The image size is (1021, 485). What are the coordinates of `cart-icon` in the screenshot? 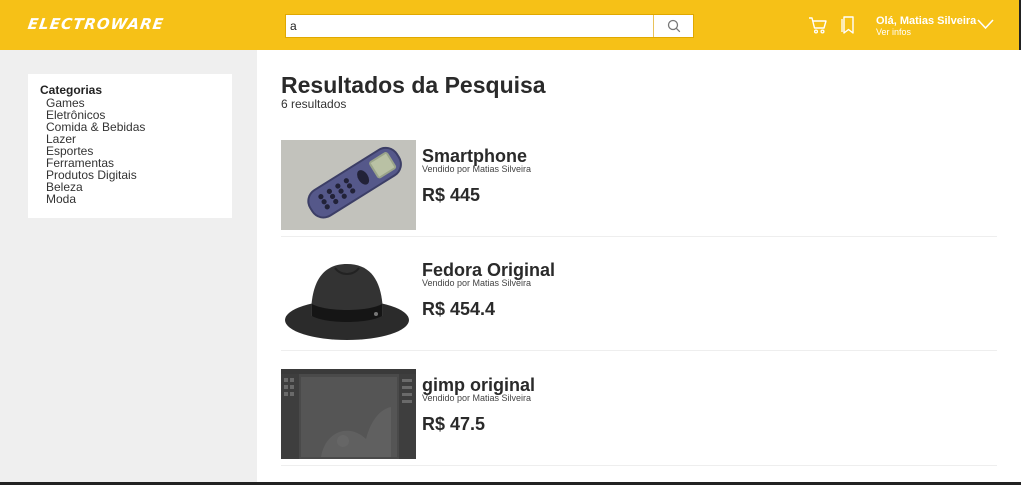 It's located at (818, 25).